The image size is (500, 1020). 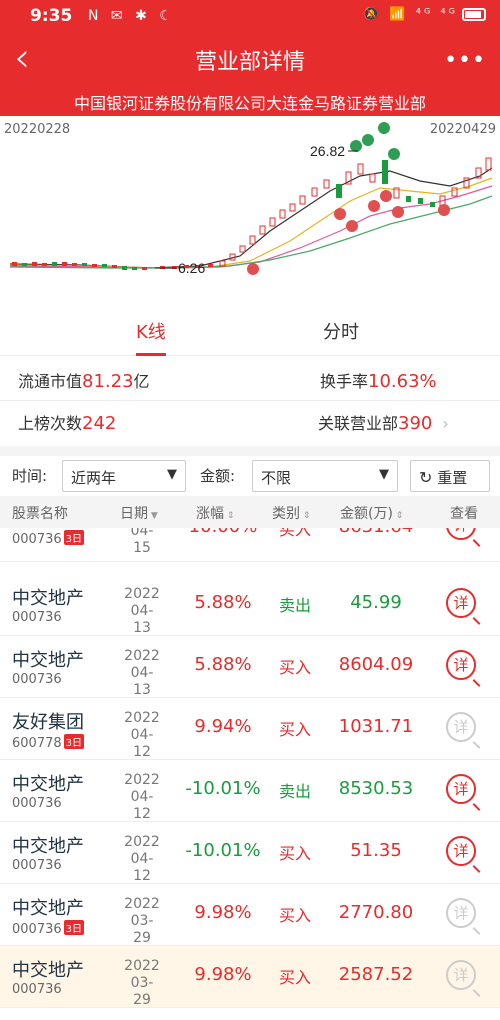 I want to click on table-row: 中交地产 000736 3日 2022 03-29 9.98% 买入 2770.80 详, so click(x=250, y=915).